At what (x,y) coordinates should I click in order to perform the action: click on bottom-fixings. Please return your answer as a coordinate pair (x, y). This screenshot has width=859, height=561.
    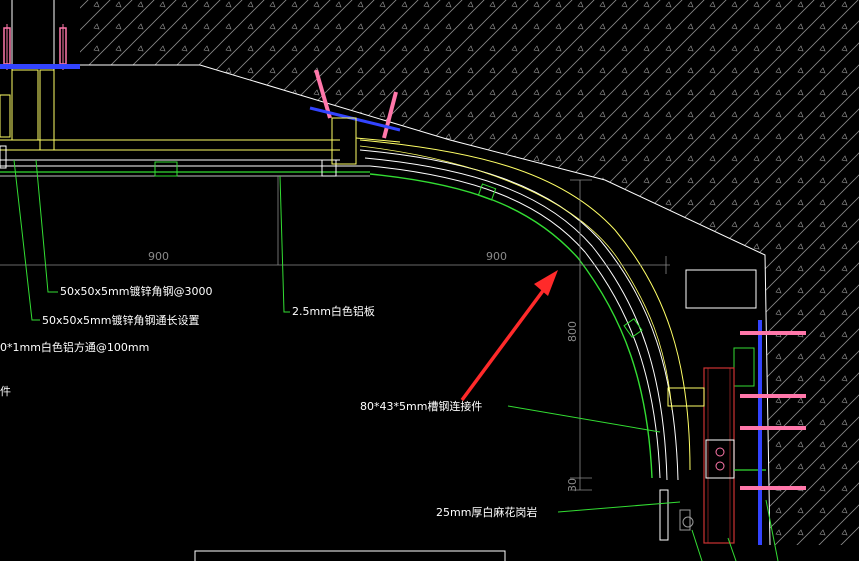
    Looking at the image, I should click on (676, 515).